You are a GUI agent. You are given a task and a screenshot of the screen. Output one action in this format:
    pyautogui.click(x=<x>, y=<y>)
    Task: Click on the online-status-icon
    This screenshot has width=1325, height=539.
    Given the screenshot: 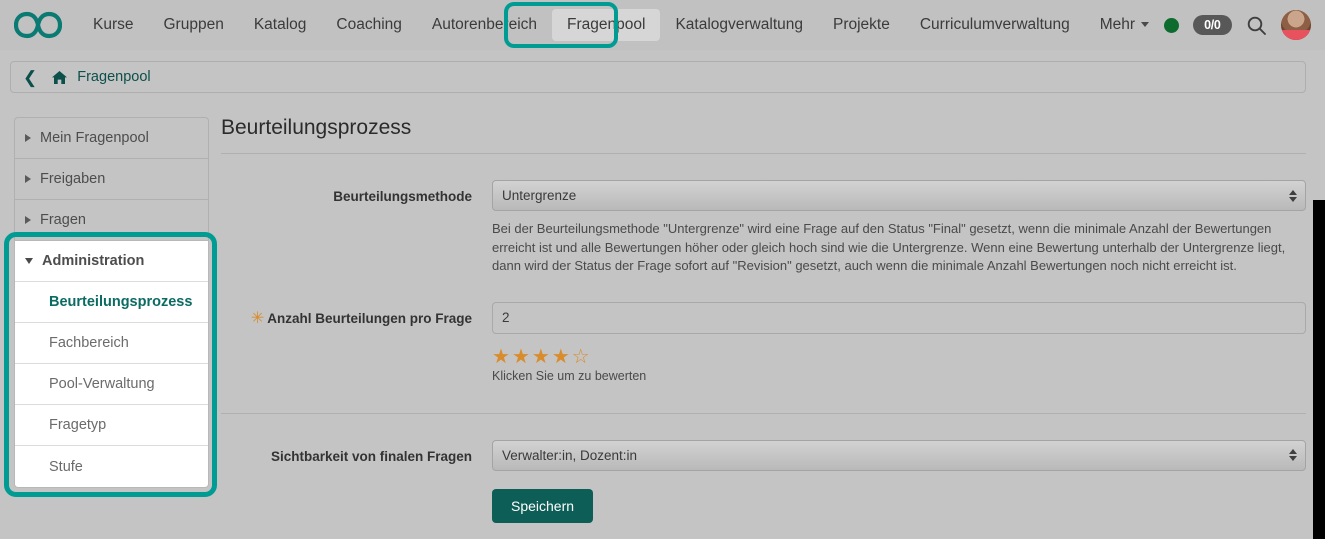 What is the action you would take?
    pyautogui.click(x=1172, y=25)
    